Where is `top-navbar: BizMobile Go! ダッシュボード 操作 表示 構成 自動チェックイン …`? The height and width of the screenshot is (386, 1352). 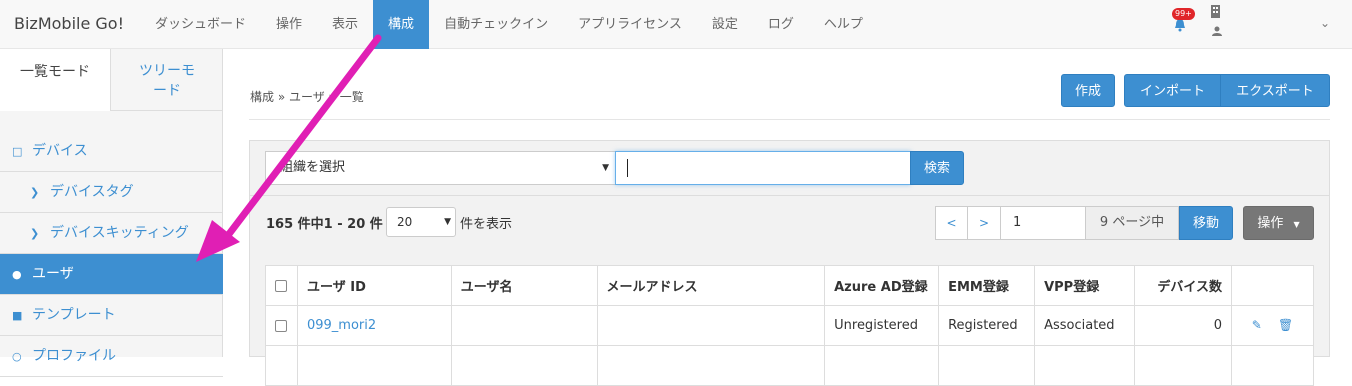
top-navbar: BizMobile Go! ダッシュボード 操作 表示 構成 自動チェックイン … is located at coordinates (676, 24).